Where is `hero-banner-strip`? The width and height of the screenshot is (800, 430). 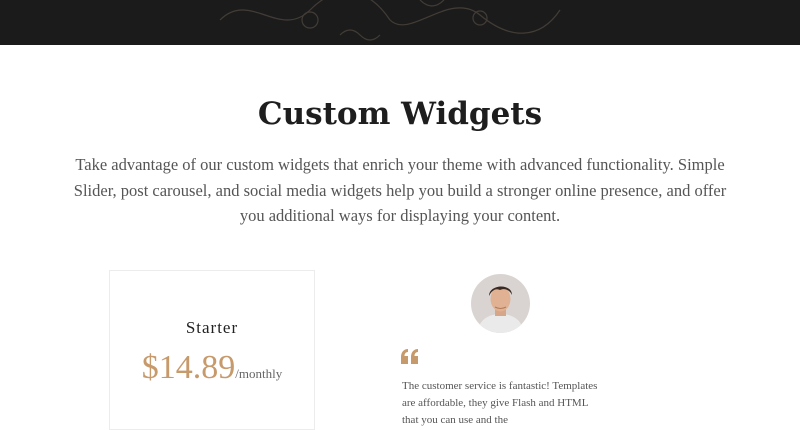 hero-banner-strip is located at coordinates (400, 22).